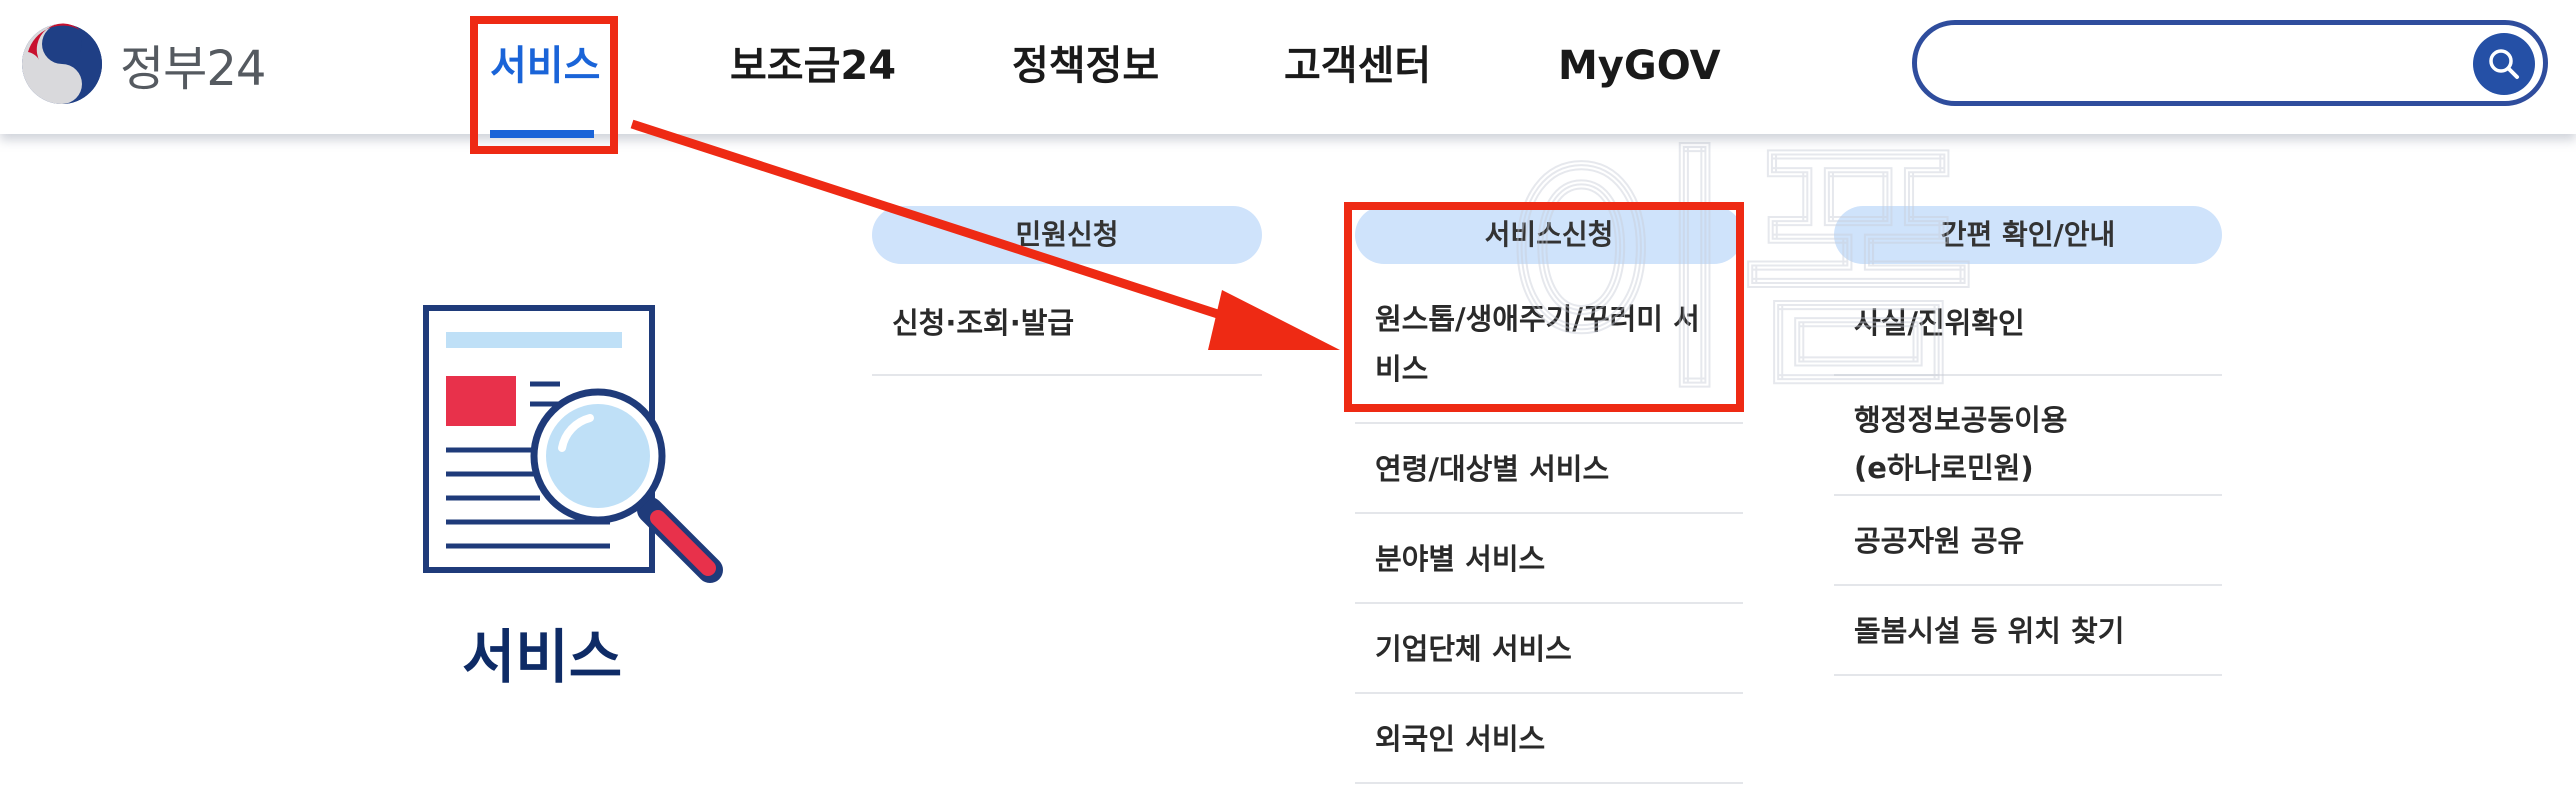 Image resolution: width=2576 pixels, height=790 pixels. I want to click on logo-text: 정부24, so click(193, 69).